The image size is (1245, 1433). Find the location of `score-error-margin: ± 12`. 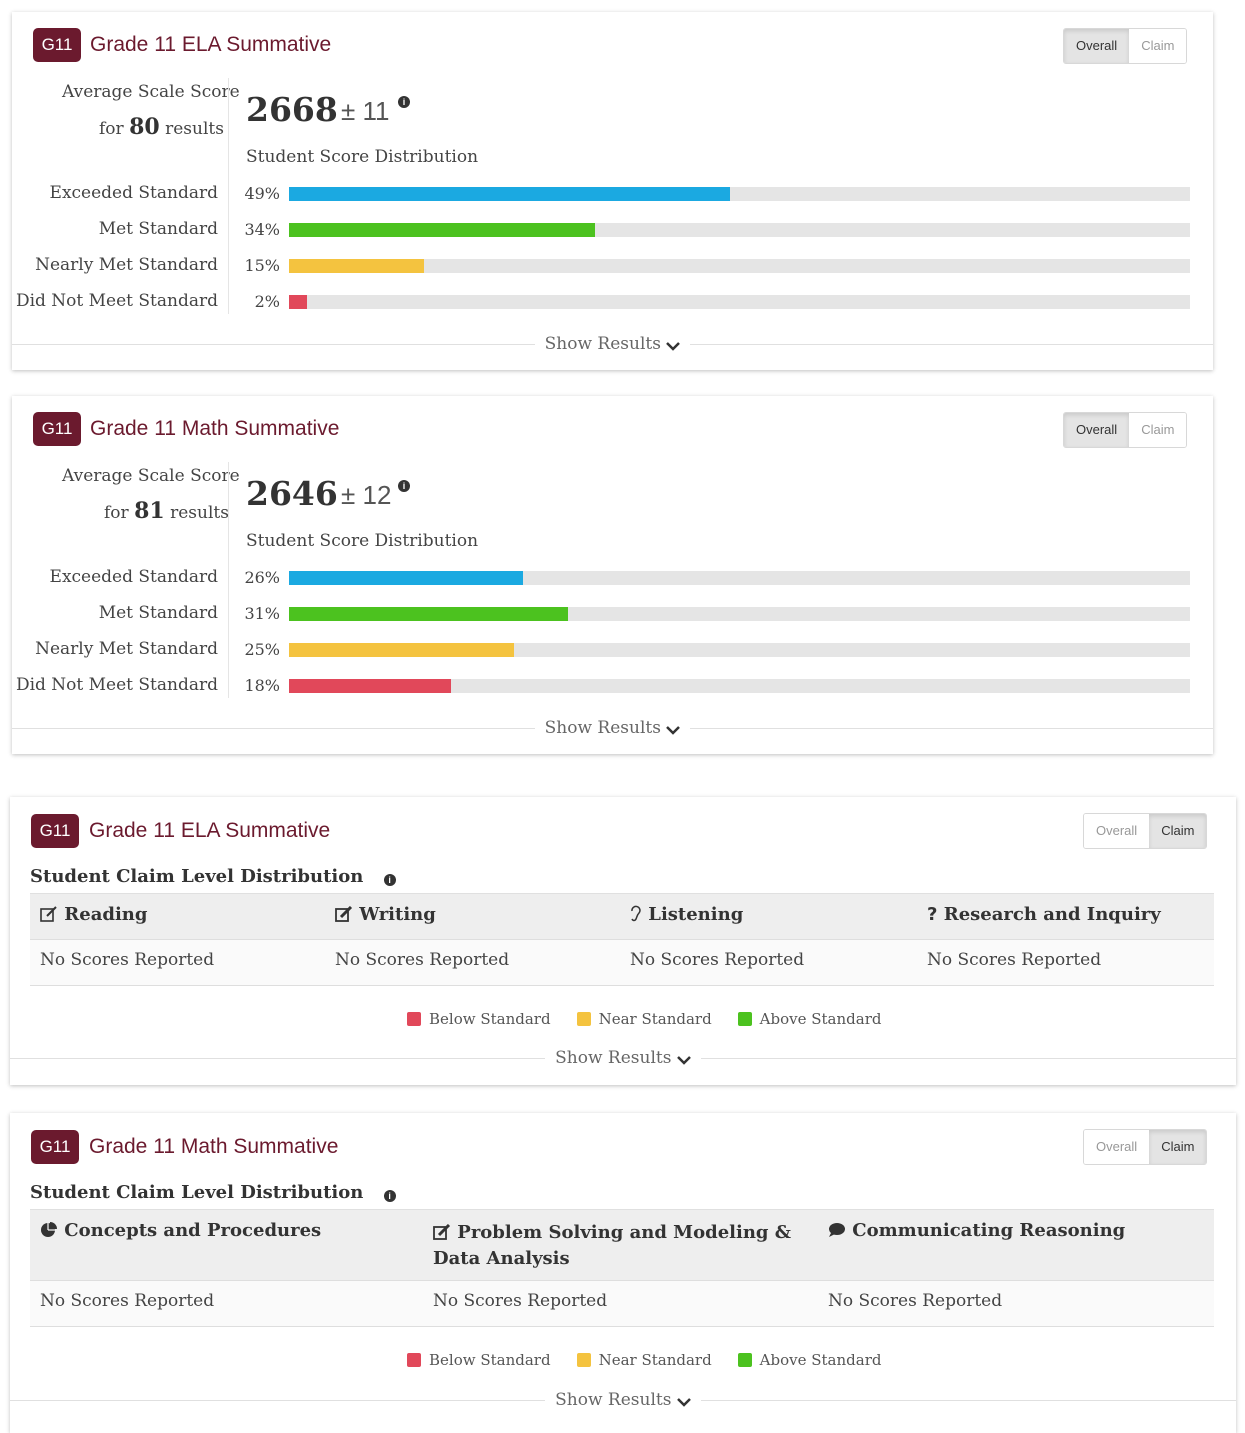

score-error-margin: ± 12 is located at coordinates (366, 495).